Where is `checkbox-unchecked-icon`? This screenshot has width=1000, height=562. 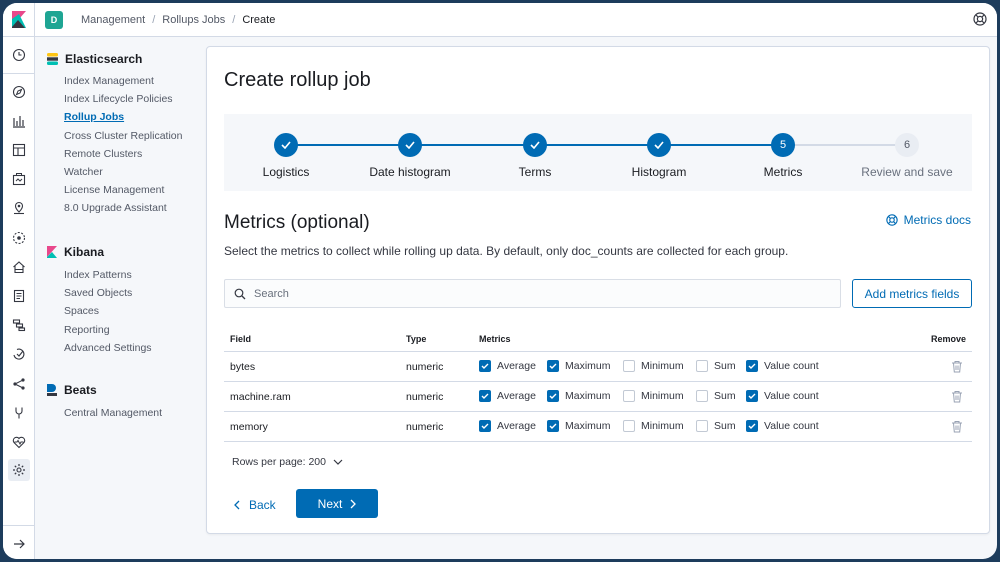
checkbox-unchecked-icon is located at coordinates (702, 426).